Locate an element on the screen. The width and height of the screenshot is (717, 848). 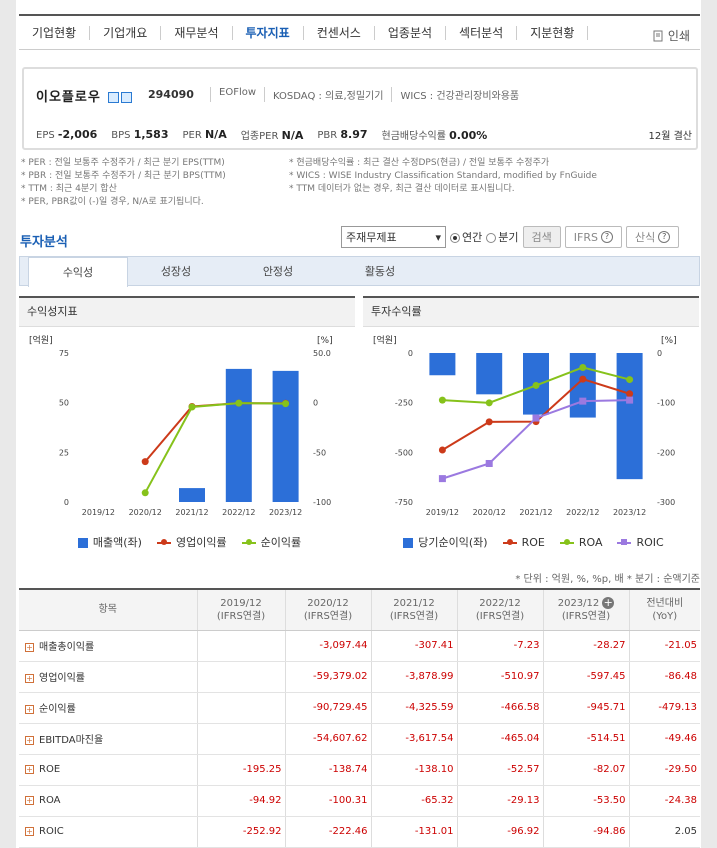
right-tick-label: -100 is located at coordinates (666, 403).